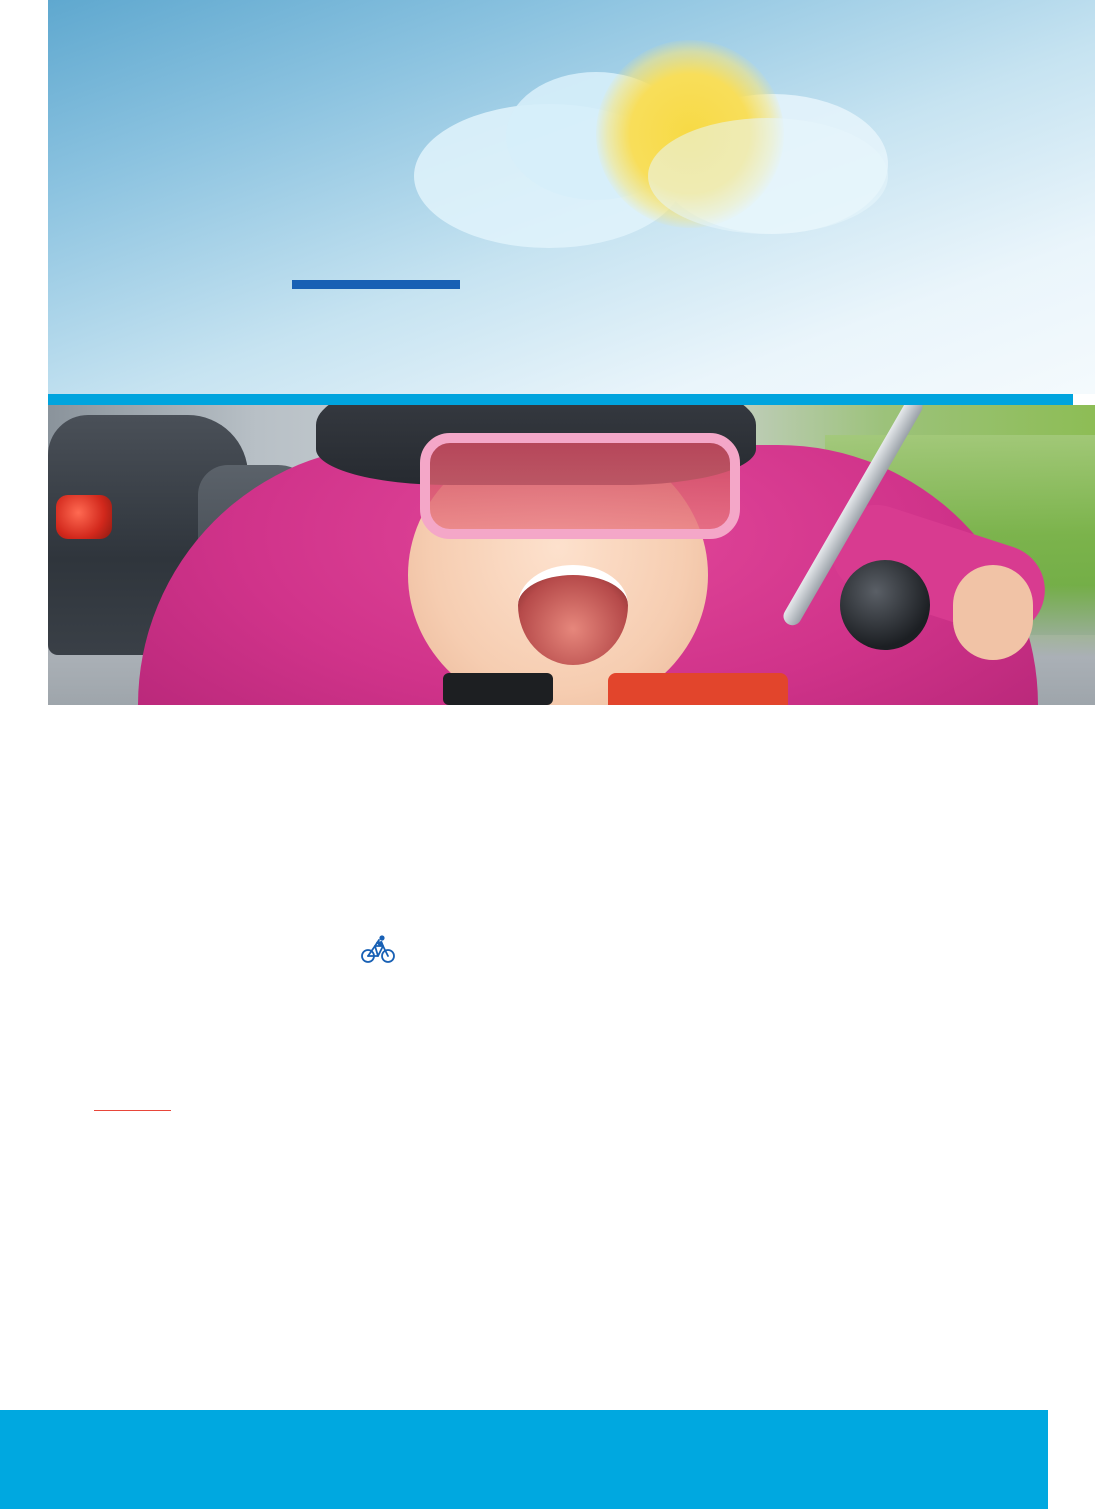 This screenshot has width=1095, height=1509. What do you see at coordinates (524, 1459) in the screenshot?
I see `footer-band` at bounding box center [524, 1459].